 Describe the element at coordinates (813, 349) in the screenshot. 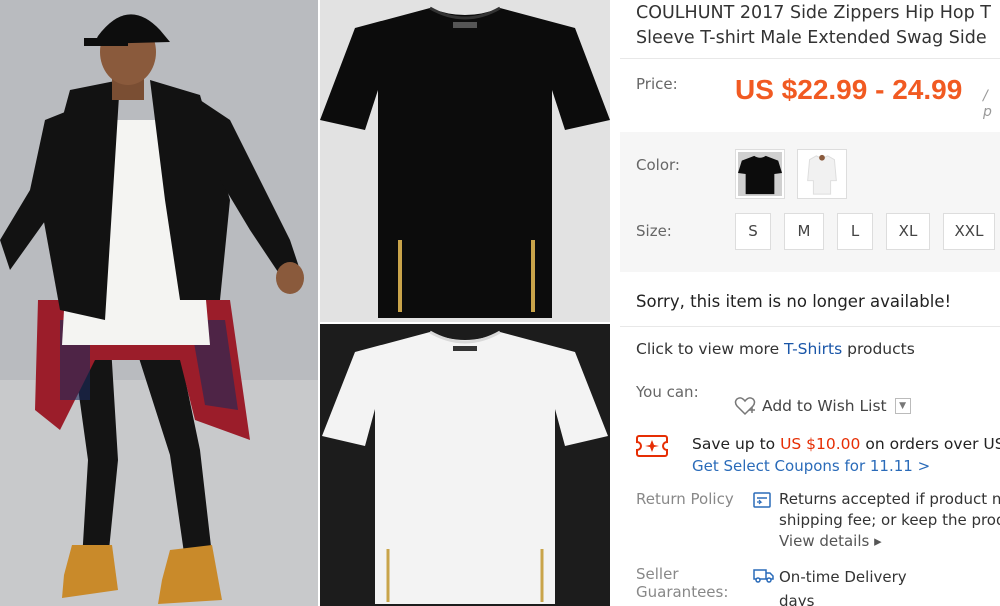

I see `category-link-tshirts: T-Shirts` at that location.